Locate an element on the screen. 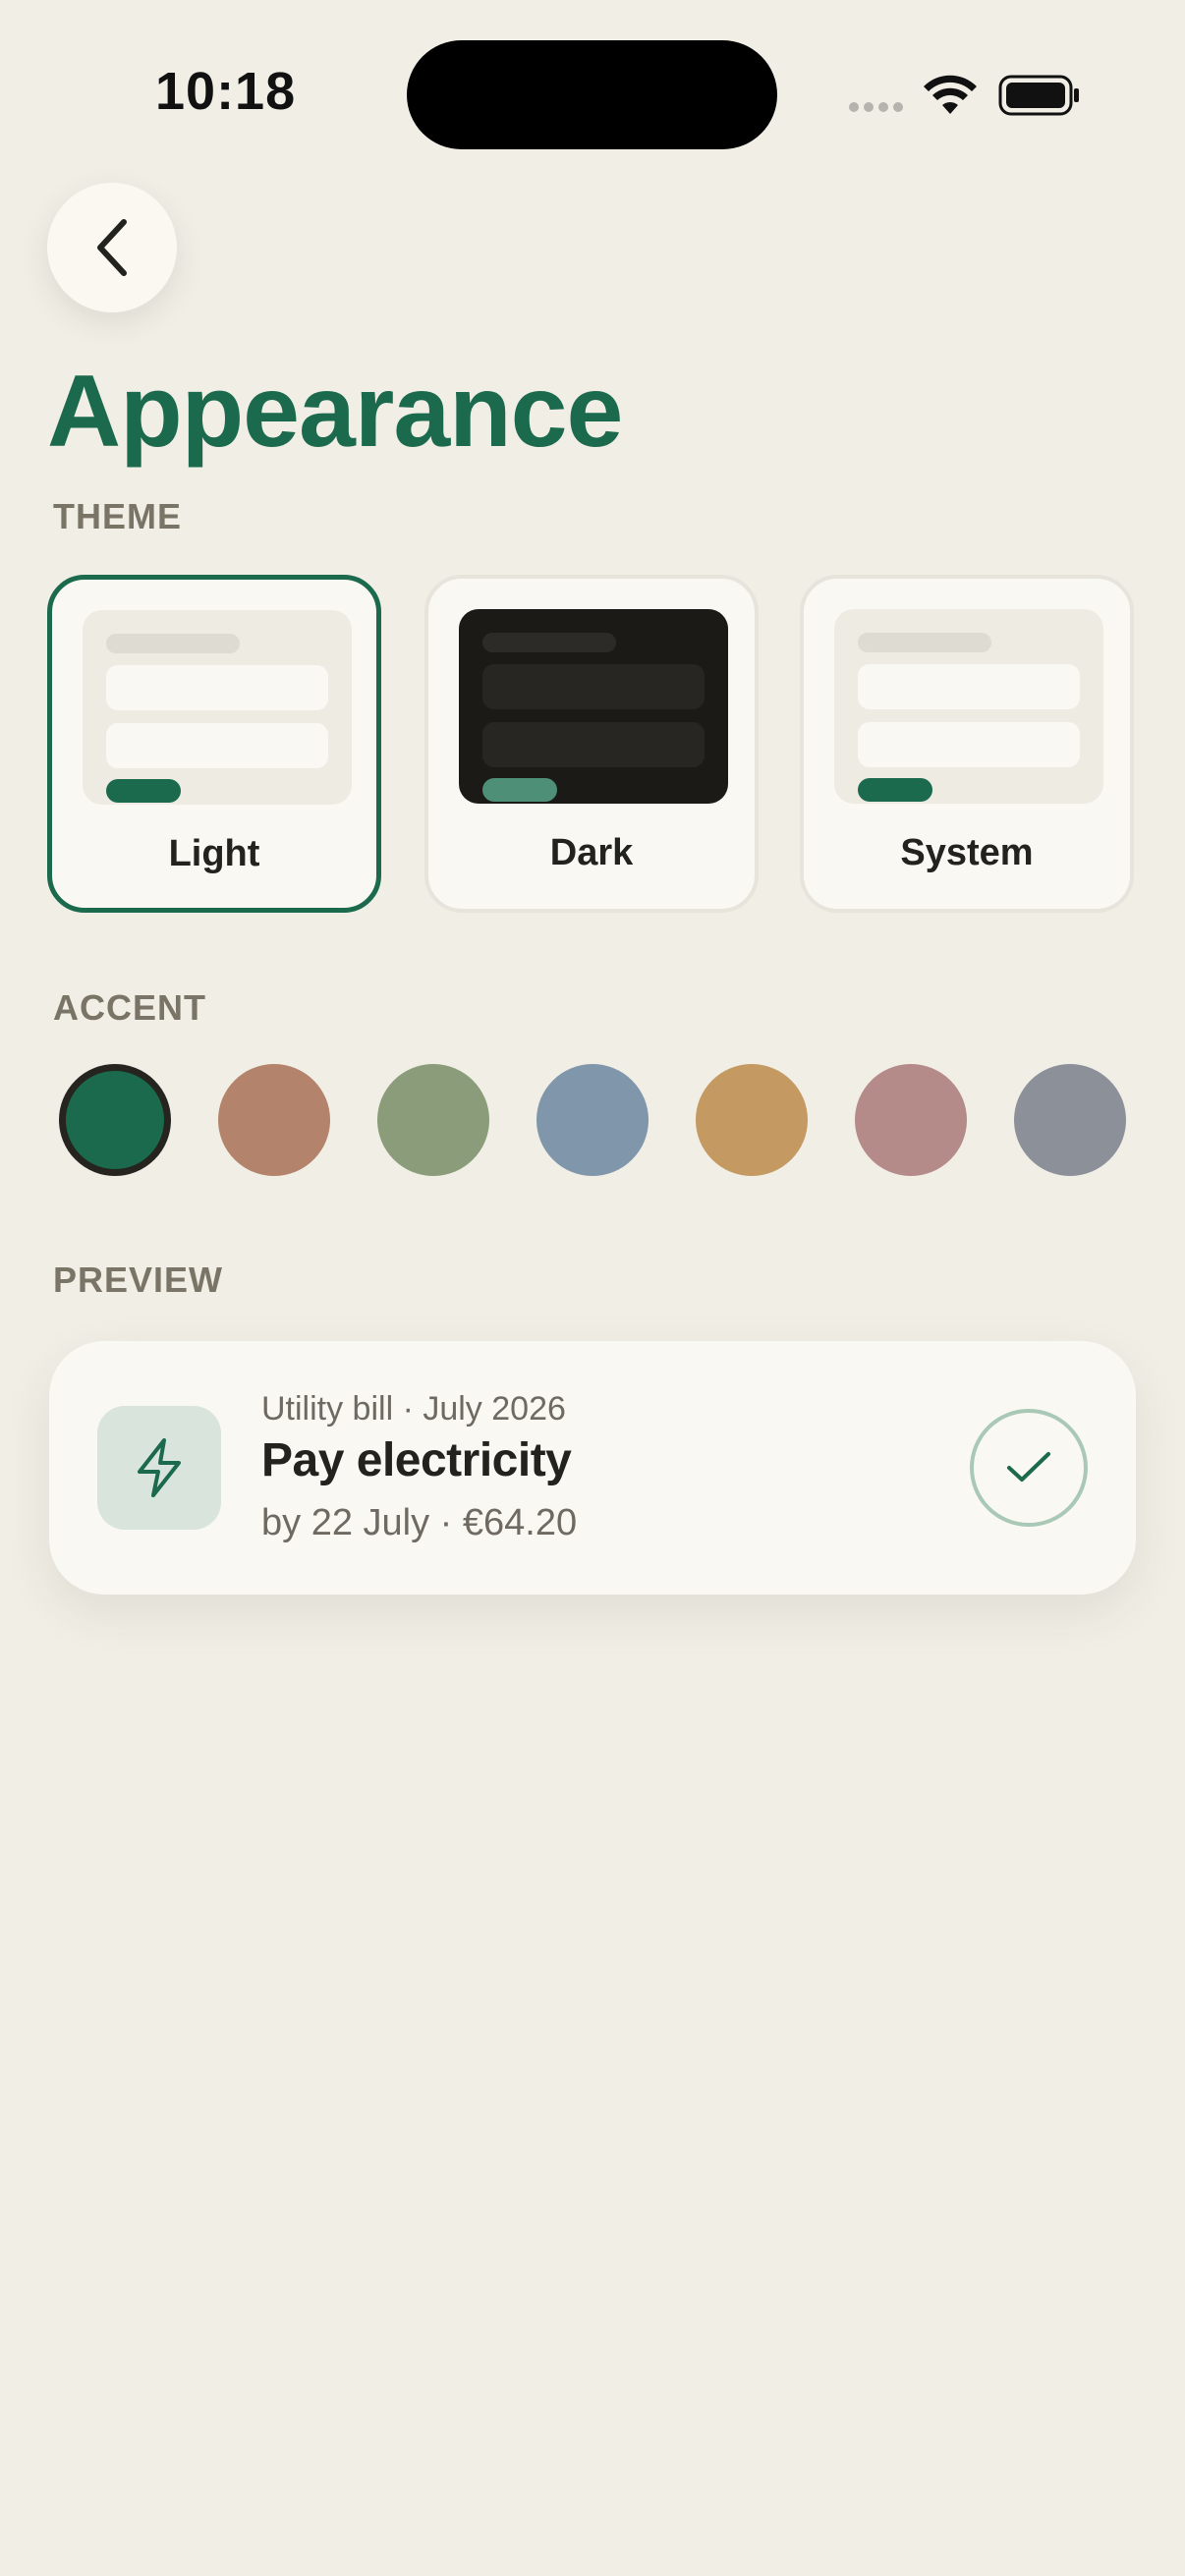 This screenshot has height=2576, width=1185. task-category-icon is located at coordinates (159, 1468).